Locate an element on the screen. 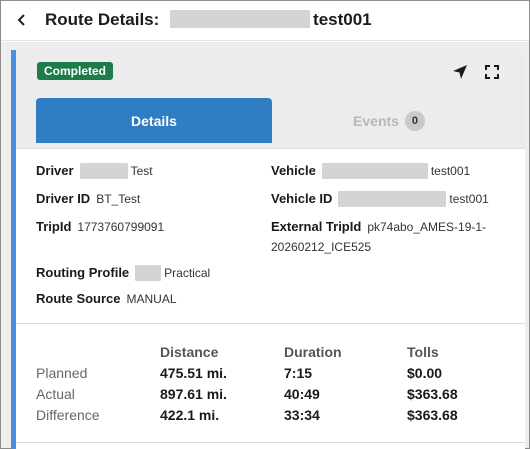  vehicle-id-label: Vehicle ID is located at coordinates (302, 198).